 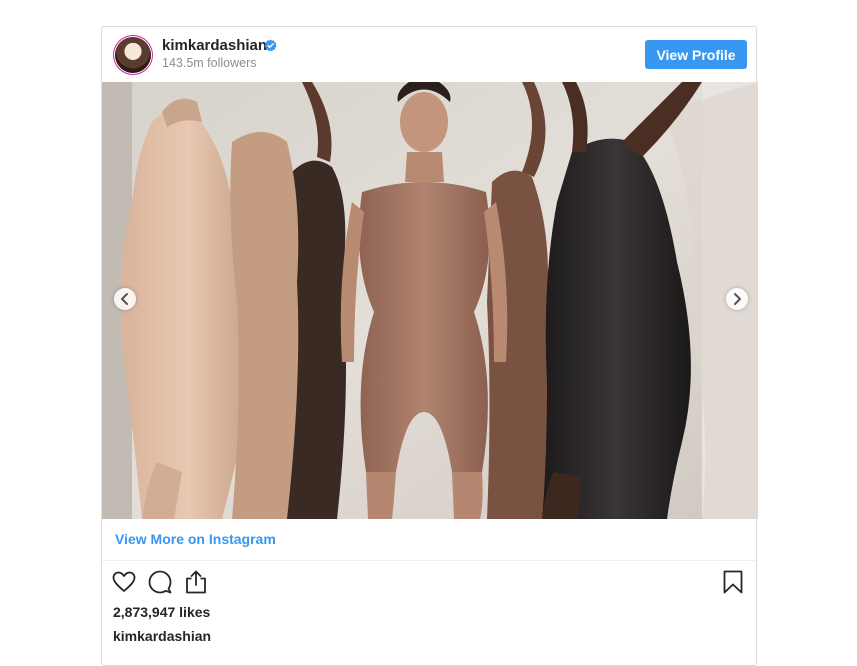 What do you see at coordinates (429, 584) in the screenshot?
I see `action-bar` at bounding box center [429, 584].